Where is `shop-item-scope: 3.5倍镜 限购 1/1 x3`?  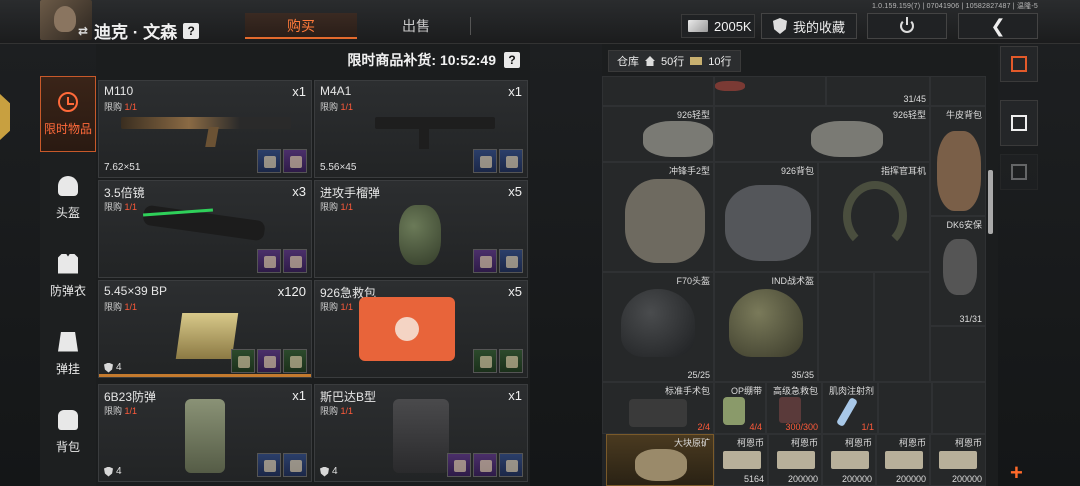 shop-item-scope: 3.5倍镜 限购 1/1 x3 is located at coordinates (205, 229).